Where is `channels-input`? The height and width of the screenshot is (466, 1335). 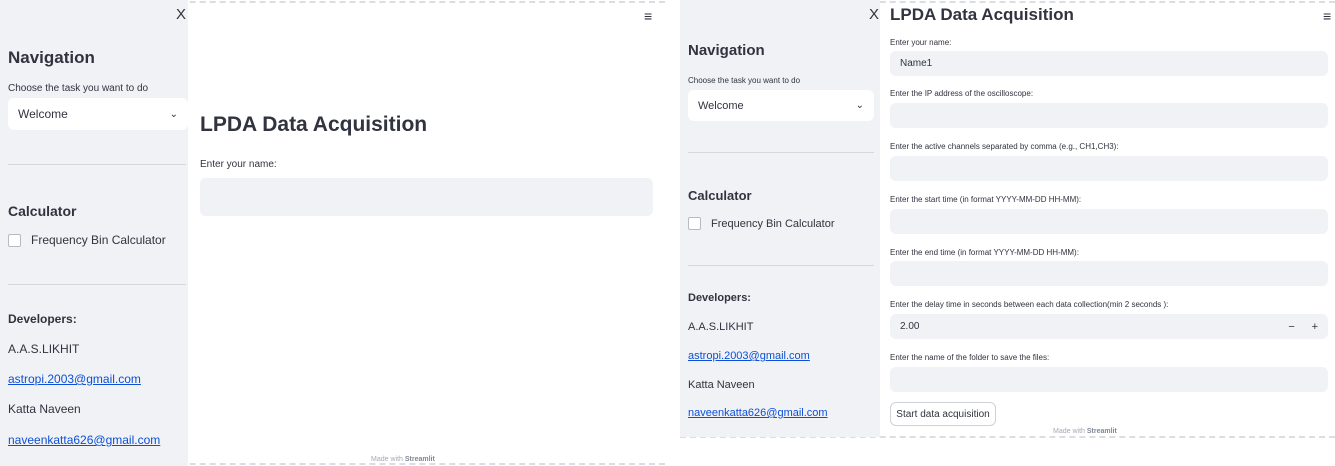 channels-input is located at coordinates (1109, 168).